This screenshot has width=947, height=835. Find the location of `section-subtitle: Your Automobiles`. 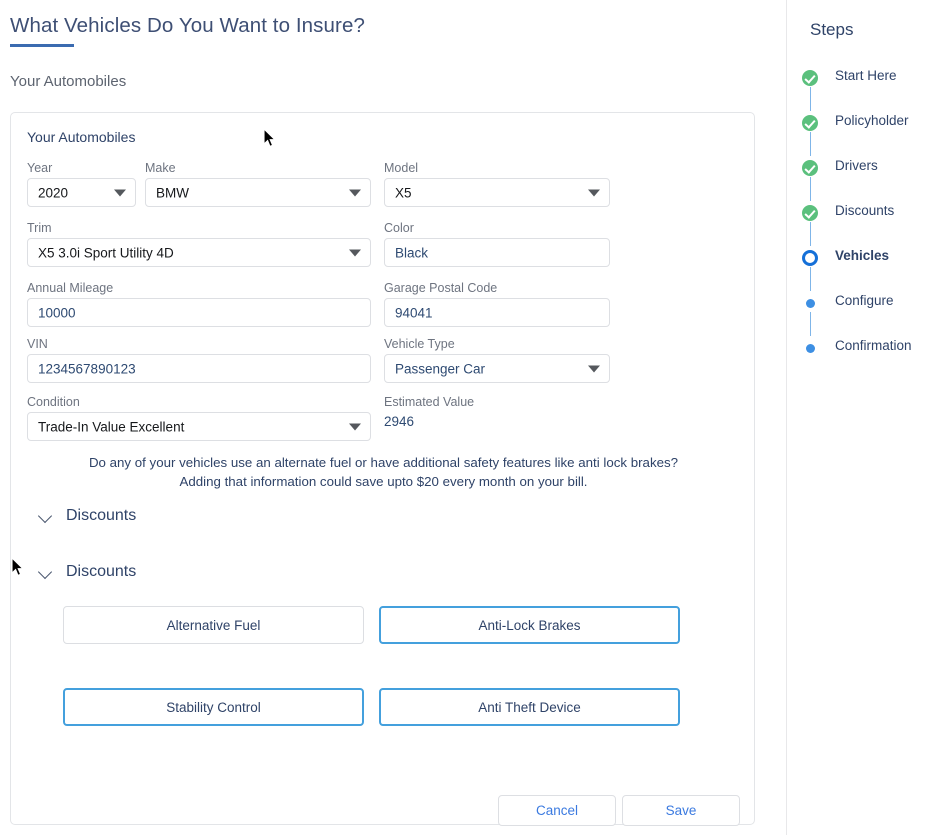

section-subtitle: Your Automobiles is located at coordinates (68, 81).